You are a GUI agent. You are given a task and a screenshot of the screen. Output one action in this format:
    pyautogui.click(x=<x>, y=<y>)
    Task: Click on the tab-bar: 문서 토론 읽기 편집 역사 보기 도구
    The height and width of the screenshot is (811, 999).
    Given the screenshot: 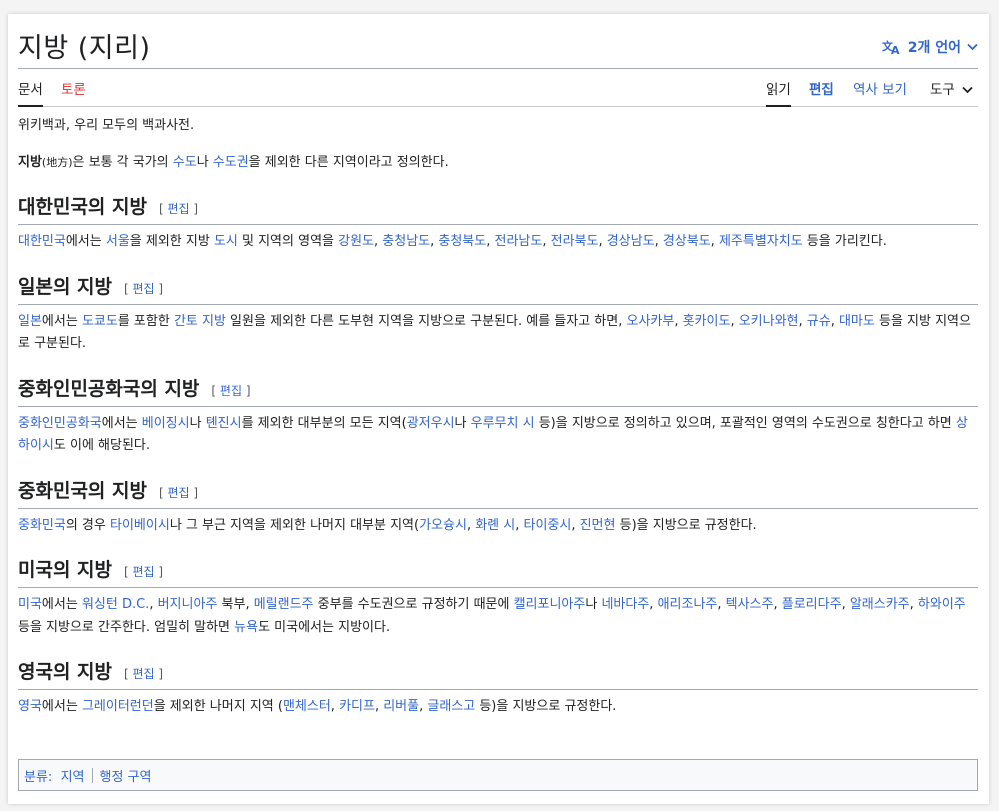 What is the action you would take?
    pyautogui.click(x=498, y=88)
    